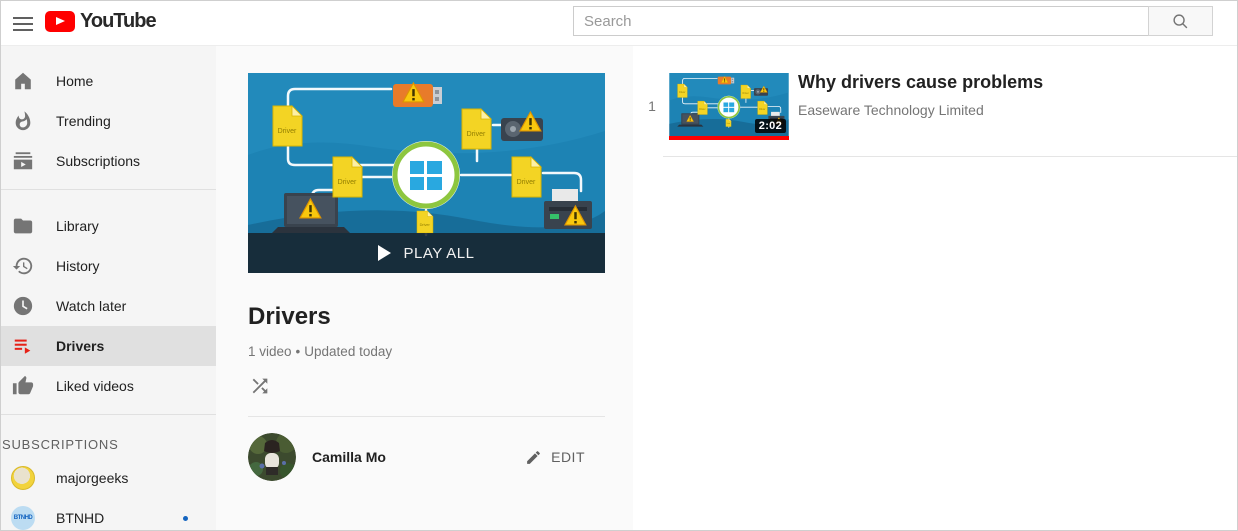 This screenshot has height=531, width=1238. What do you see at coordinates (349, 457) in the screenshot?
I see `owner-name: Camilla Mo` at bounding box center [349, 457].